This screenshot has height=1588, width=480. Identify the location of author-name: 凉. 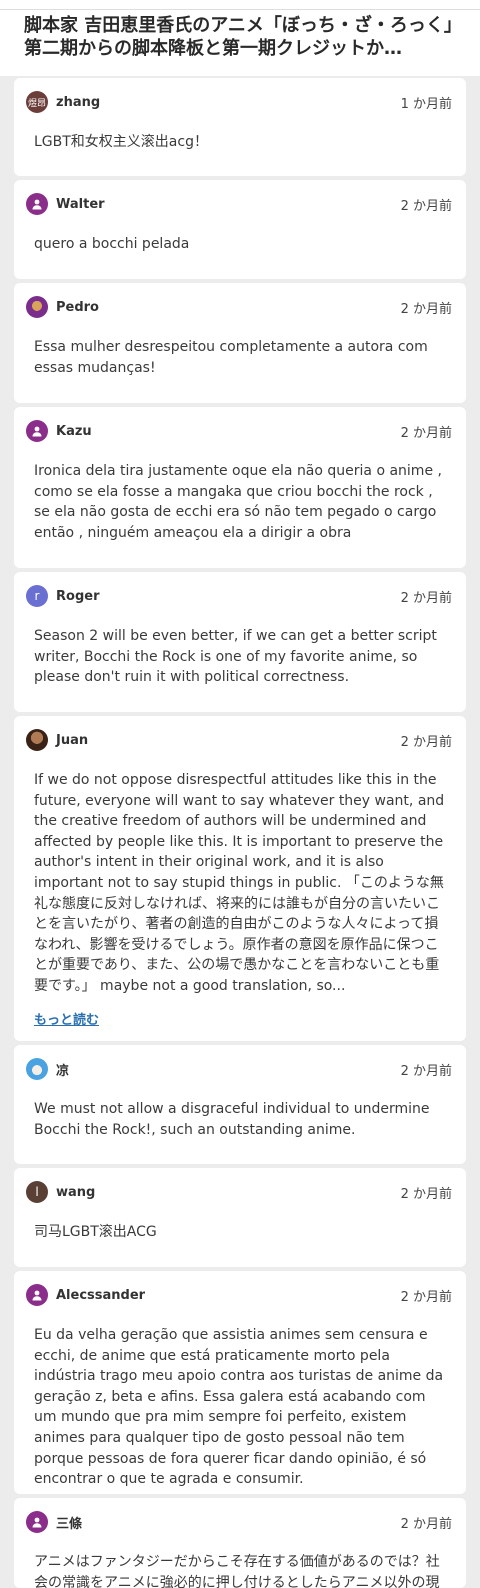
(62, 1069).